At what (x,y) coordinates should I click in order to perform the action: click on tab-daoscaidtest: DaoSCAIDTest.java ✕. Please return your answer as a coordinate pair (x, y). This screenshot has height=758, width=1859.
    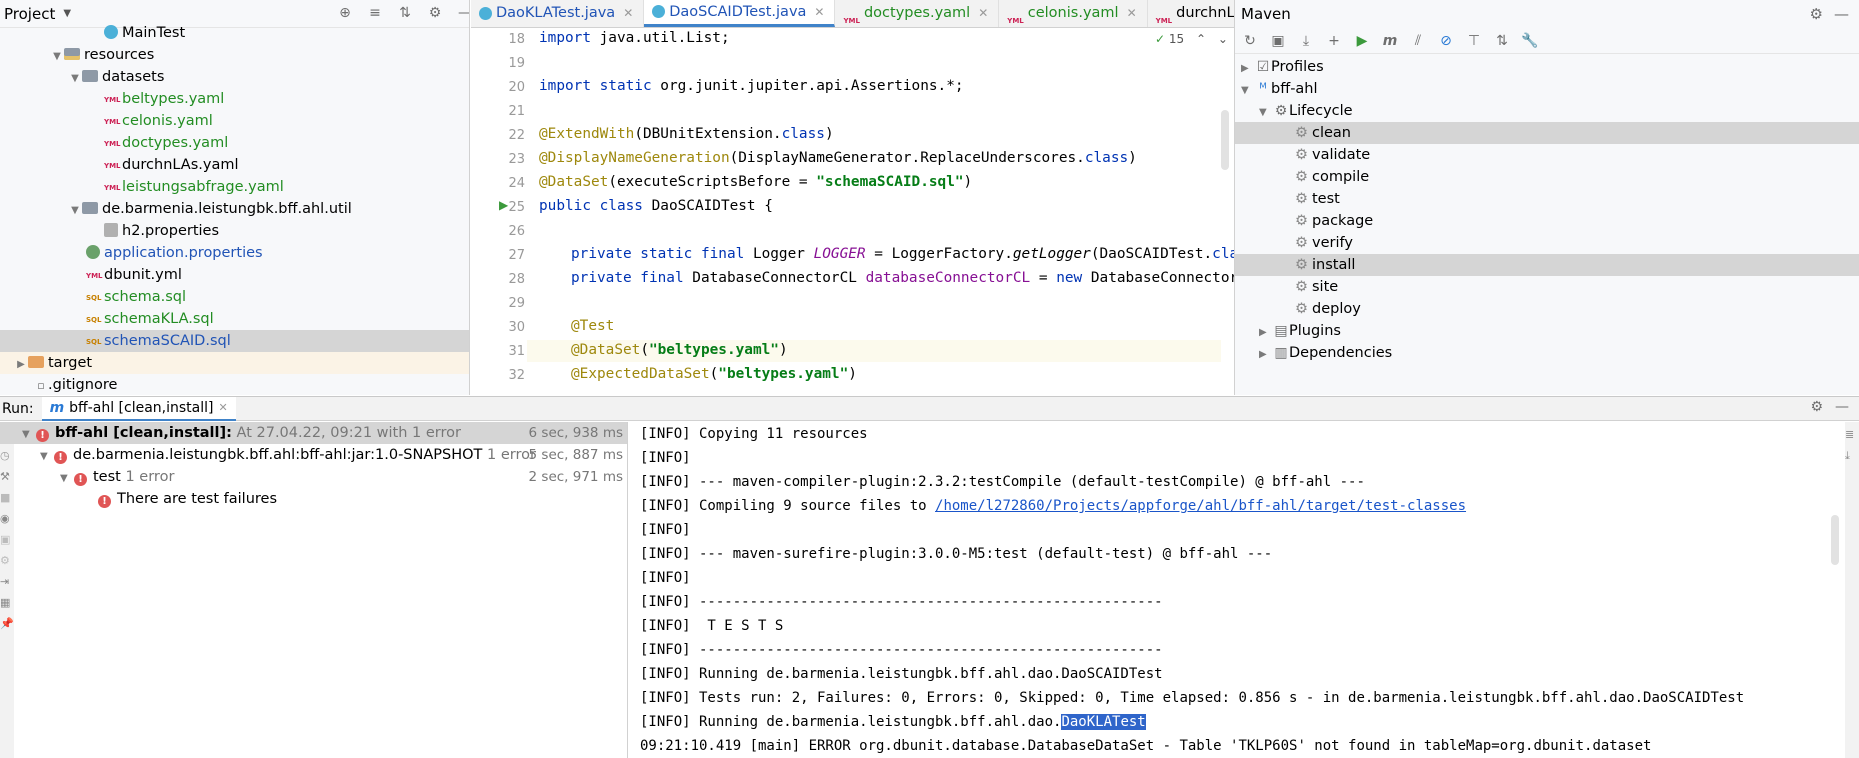
    Looking at the image, I should click on (740, 13).